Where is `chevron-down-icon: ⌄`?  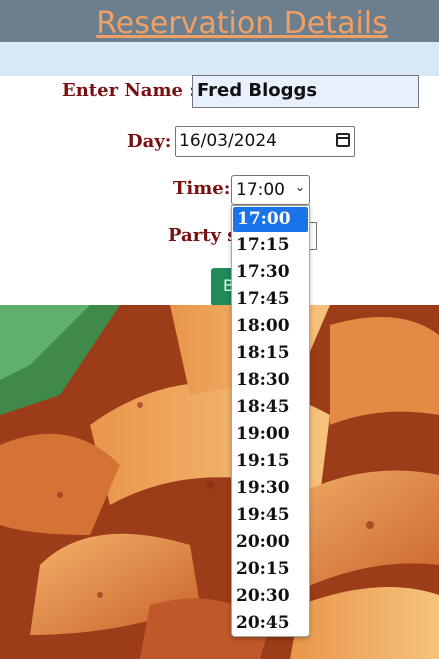 chevron-down-icon: ⌄ is located at coordinates (299, 187).